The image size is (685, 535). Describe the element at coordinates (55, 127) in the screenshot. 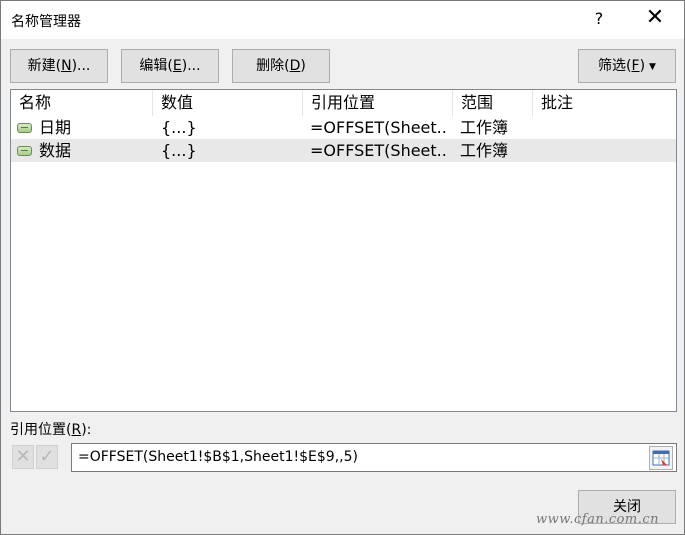

I see `row-name: 日期` at that location.